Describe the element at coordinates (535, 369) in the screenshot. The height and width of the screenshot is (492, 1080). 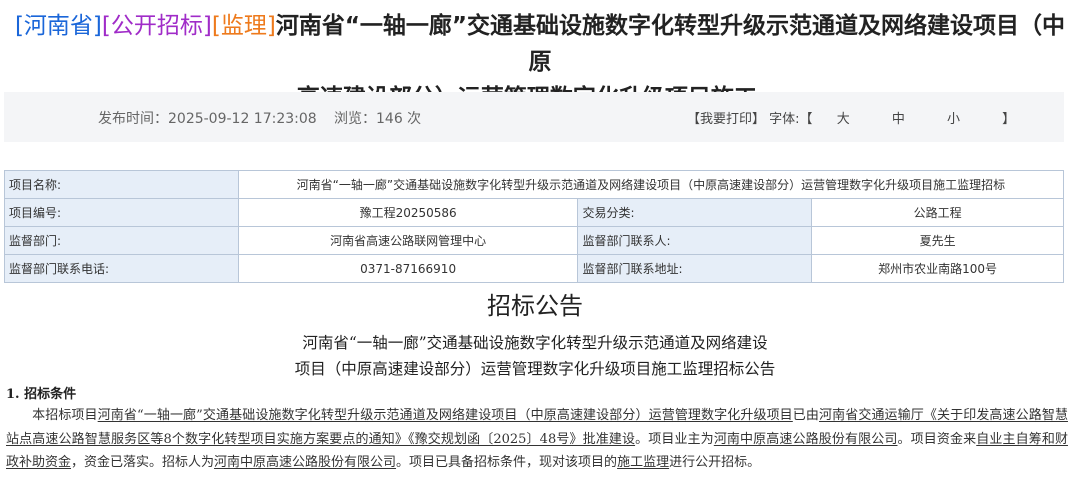
I see `notice-subtitle-line-2: 项目（中原高速建设部分）运营管理数字化升级项目施工监理招标公告` at that location.